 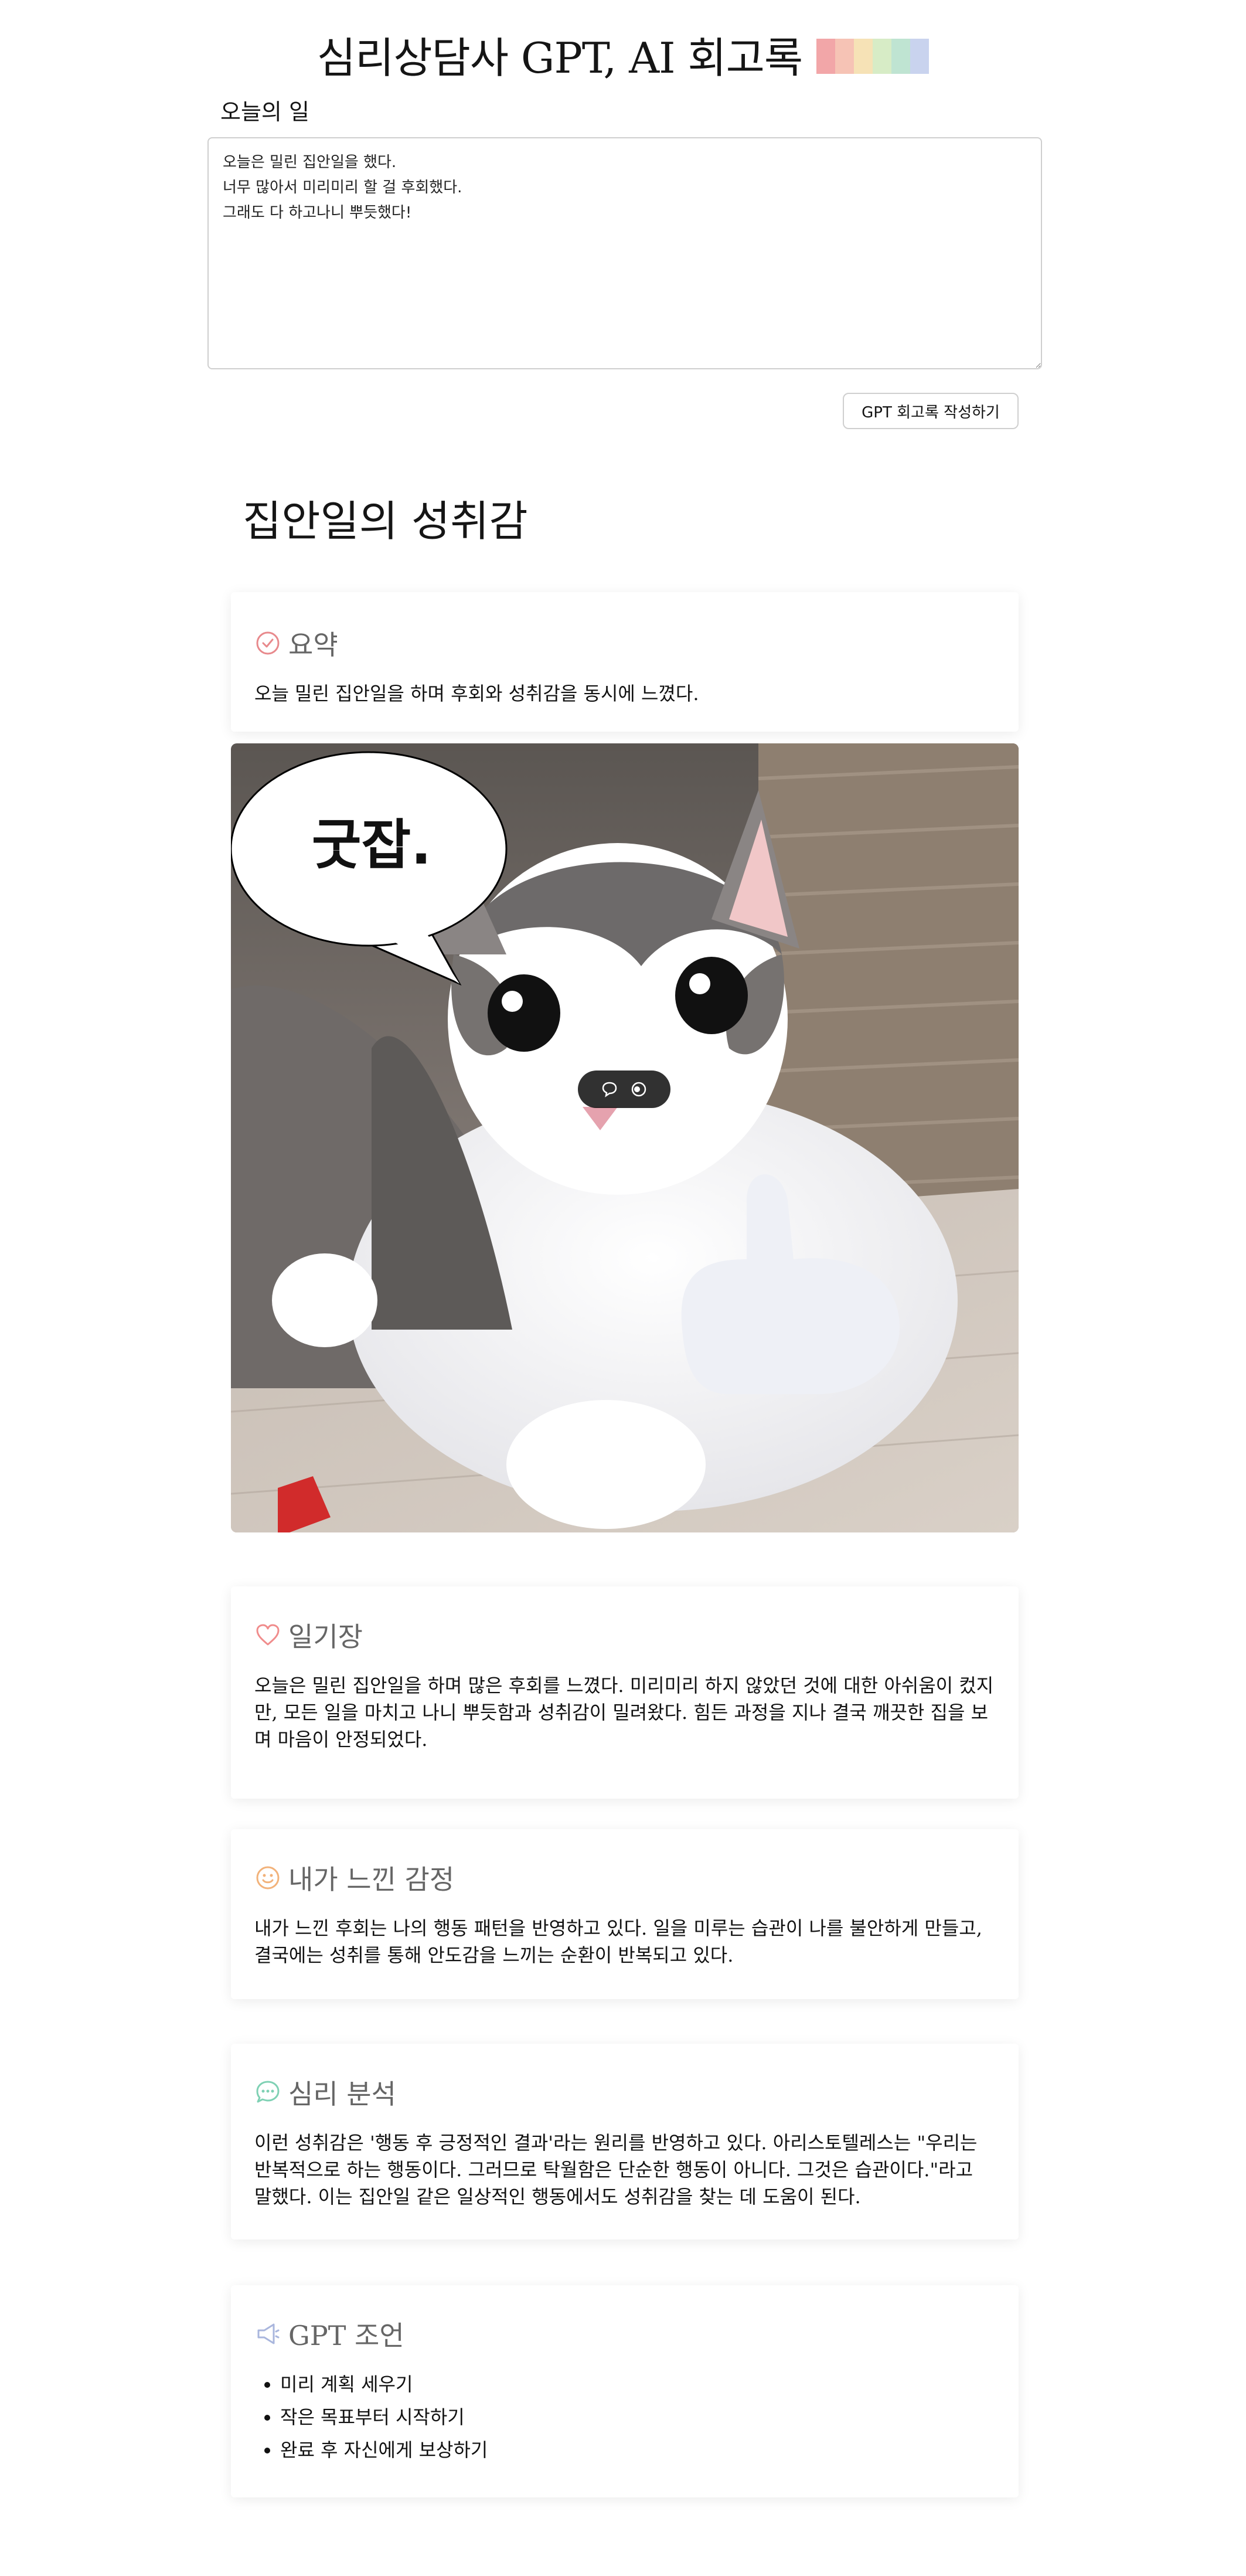 What do you see at coordinates (267, 643) in the screenshot?
I see `check-circle-icon` at bounding box center [267, 643].